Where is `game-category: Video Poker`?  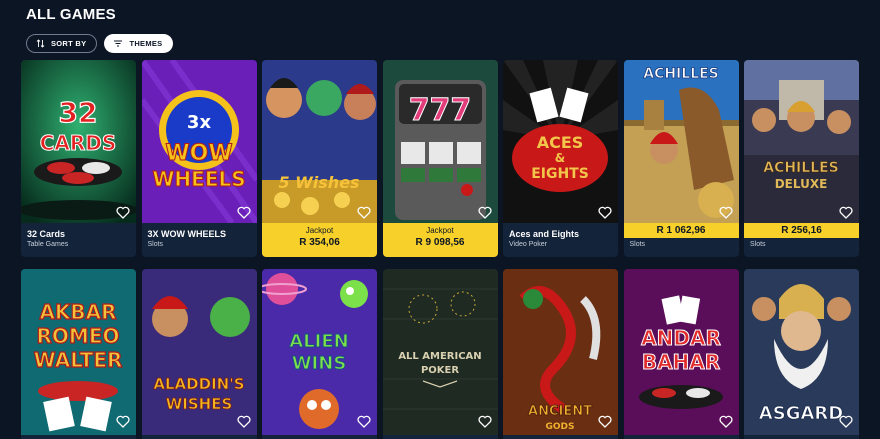 game-category: Video Poker is located at coordinates (528, 244).